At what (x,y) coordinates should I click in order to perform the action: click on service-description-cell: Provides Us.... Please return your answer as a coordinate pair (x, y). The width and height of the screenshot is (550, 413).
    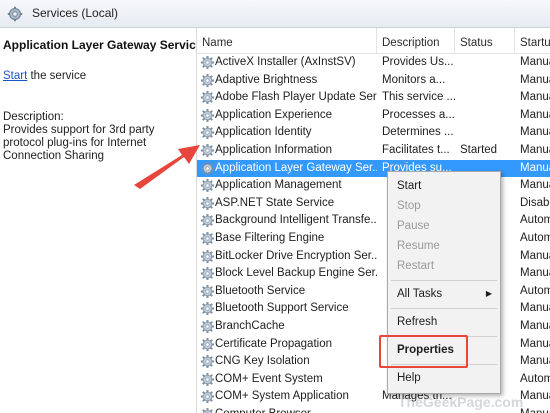
    Looking at the image, I should click on (418, 62).